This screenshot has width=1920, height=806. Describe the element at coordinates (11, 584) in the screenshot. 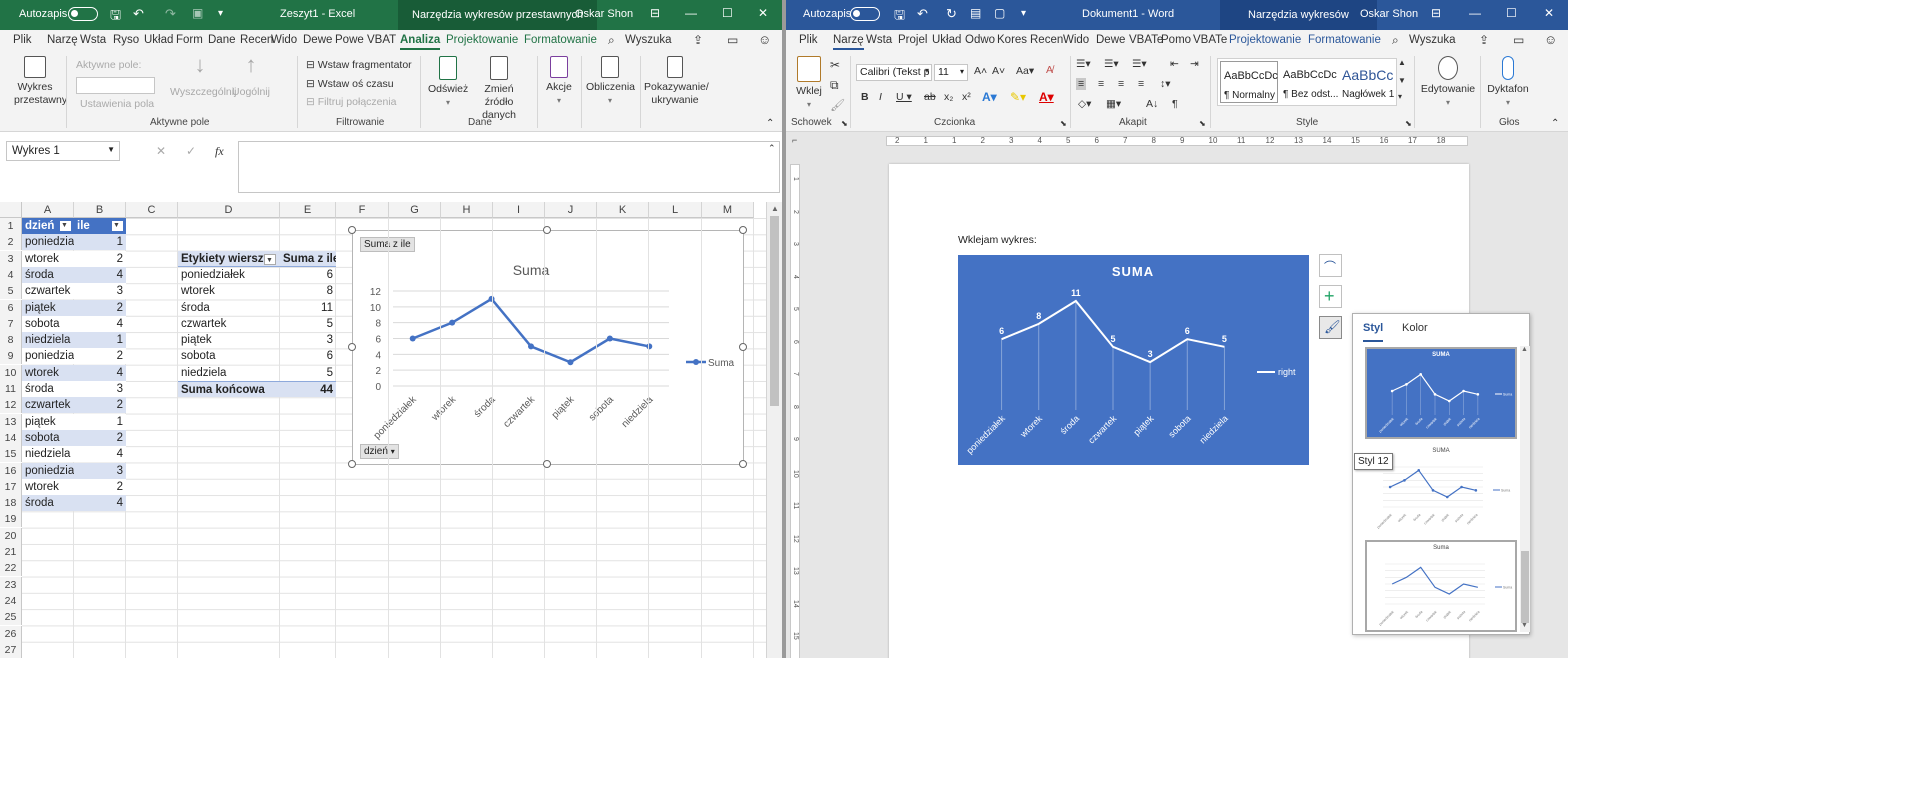

I see `row-header: 23` at that location.